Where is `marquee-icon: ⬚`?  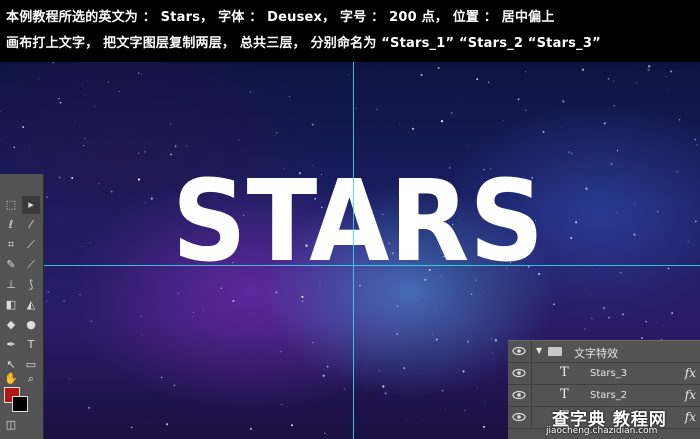 marquee-icon: ⬚ is located at coordinates (11, 205).